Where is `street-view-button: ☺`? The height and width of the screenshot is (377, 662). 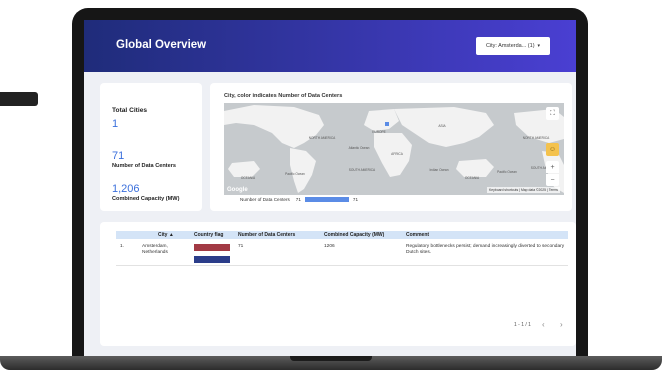
street-view-button: ☺ is located at coordinates (552, 149).